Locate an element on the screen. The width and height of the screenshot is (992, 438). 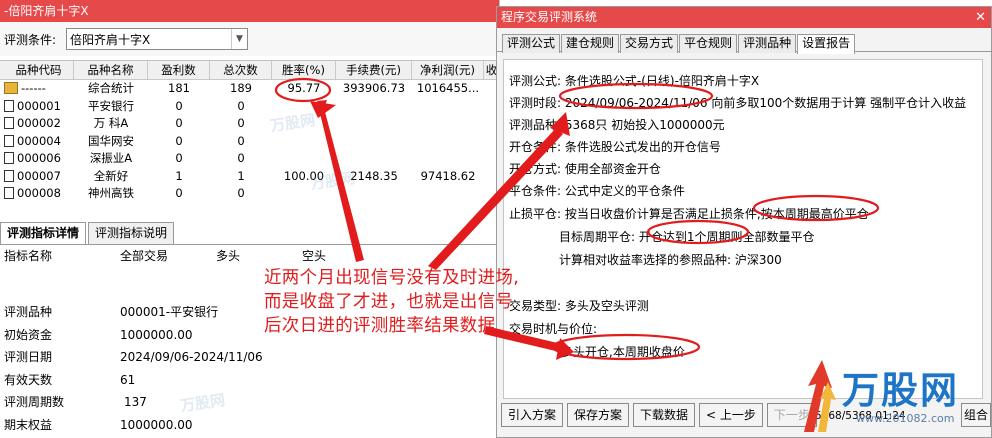
metric-key: 有效天数 is located at coordinates (28, 379).